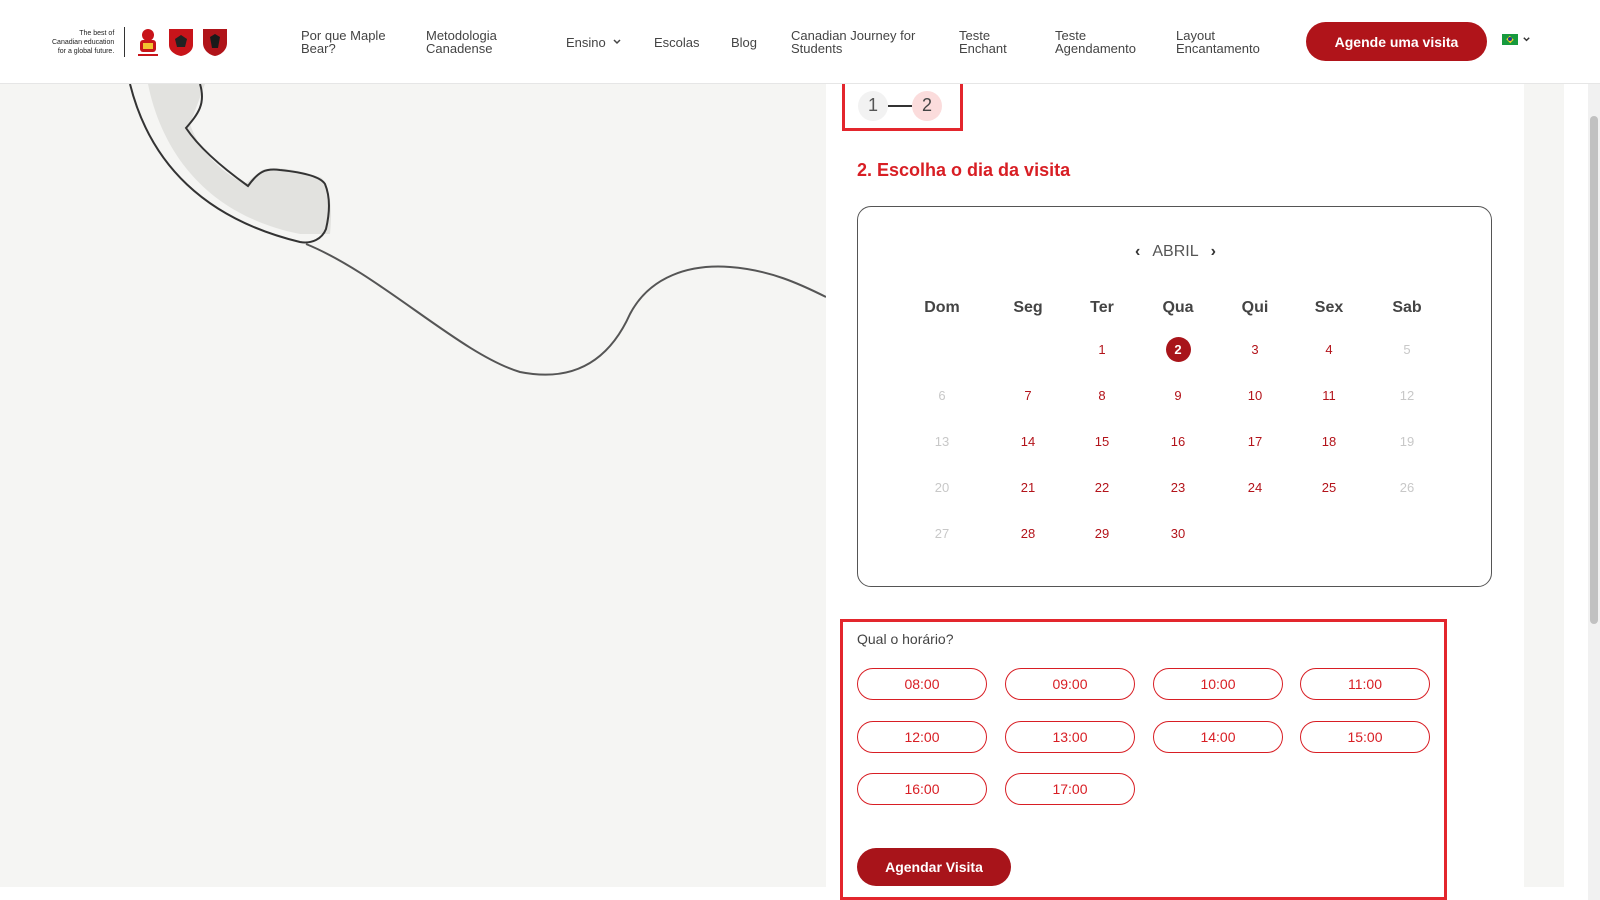 Image resolution: width=1600 pixels, height=900 pixels. What do you see at coordinates (97, 33) in the screenshot?
I see `logo-tagline-line: The best of` at bounding box center [97, 33].